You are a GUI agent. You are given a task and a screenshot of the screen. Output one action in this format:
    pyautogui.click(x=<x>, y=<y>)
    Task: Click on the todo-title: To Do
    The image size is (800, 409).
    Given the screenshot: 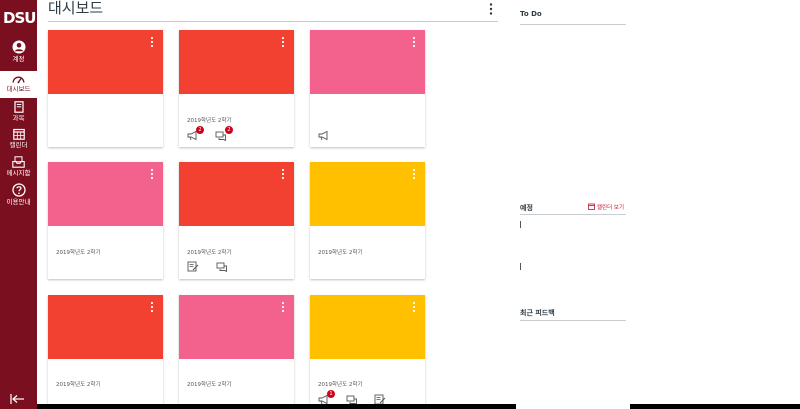 What is the action you would take?
    pyautogui.click(x=531, y=14)
    